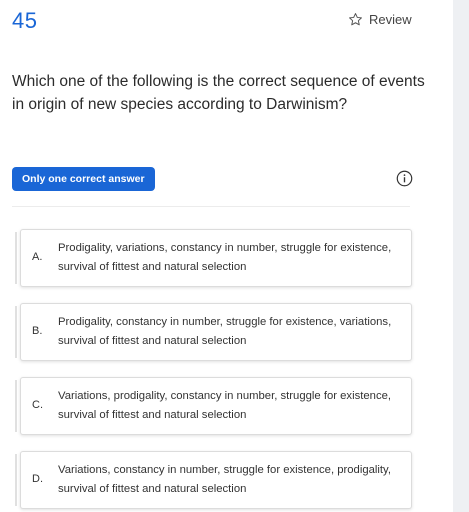 The width and height of the screenshot is (469, 512). What do you see at coordinates (25, 20) in the screenshot?
I see `question-number: 45` at bounding box center [25, 20].